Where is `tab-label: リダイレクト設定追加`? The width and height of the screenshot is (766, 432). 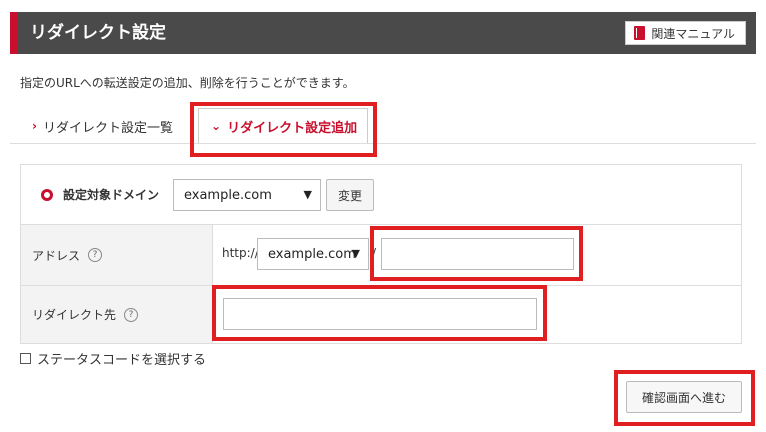
tab-label: リダイレクト設定追加 is located at coordinates (292, 128).